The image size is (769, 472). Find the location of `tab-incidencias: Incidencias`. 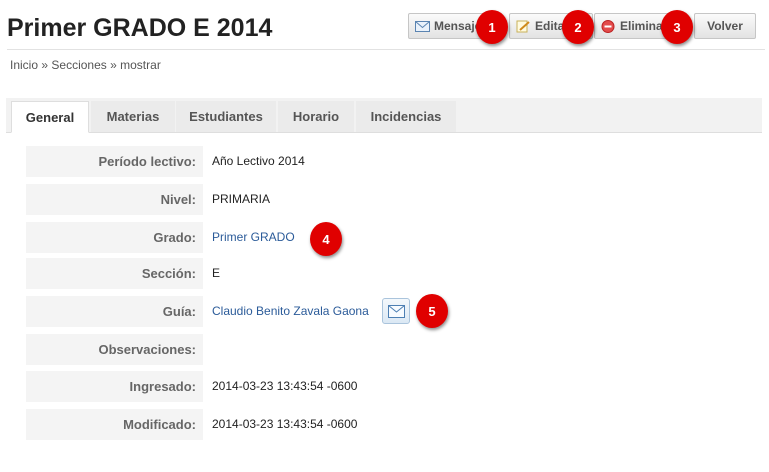

tab-incidencias: Incidencias is located at coordinates (406, 116).